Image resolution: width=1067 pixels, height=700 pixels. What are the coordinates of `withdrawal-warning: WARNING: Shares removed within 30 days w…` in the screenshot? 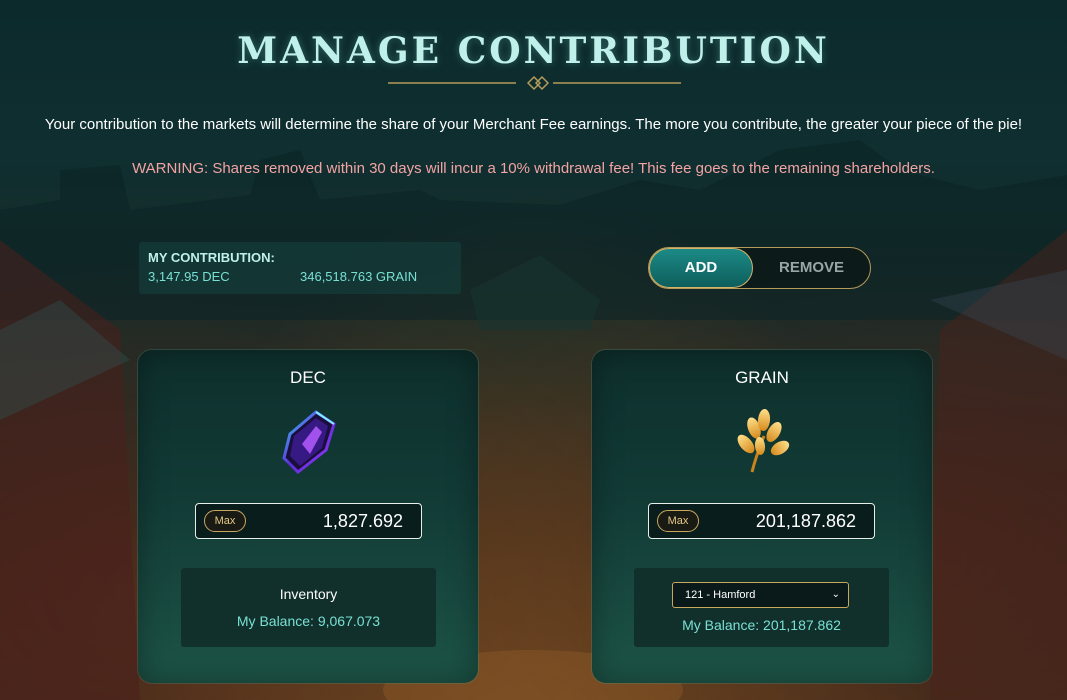 It's located at (533, 168).